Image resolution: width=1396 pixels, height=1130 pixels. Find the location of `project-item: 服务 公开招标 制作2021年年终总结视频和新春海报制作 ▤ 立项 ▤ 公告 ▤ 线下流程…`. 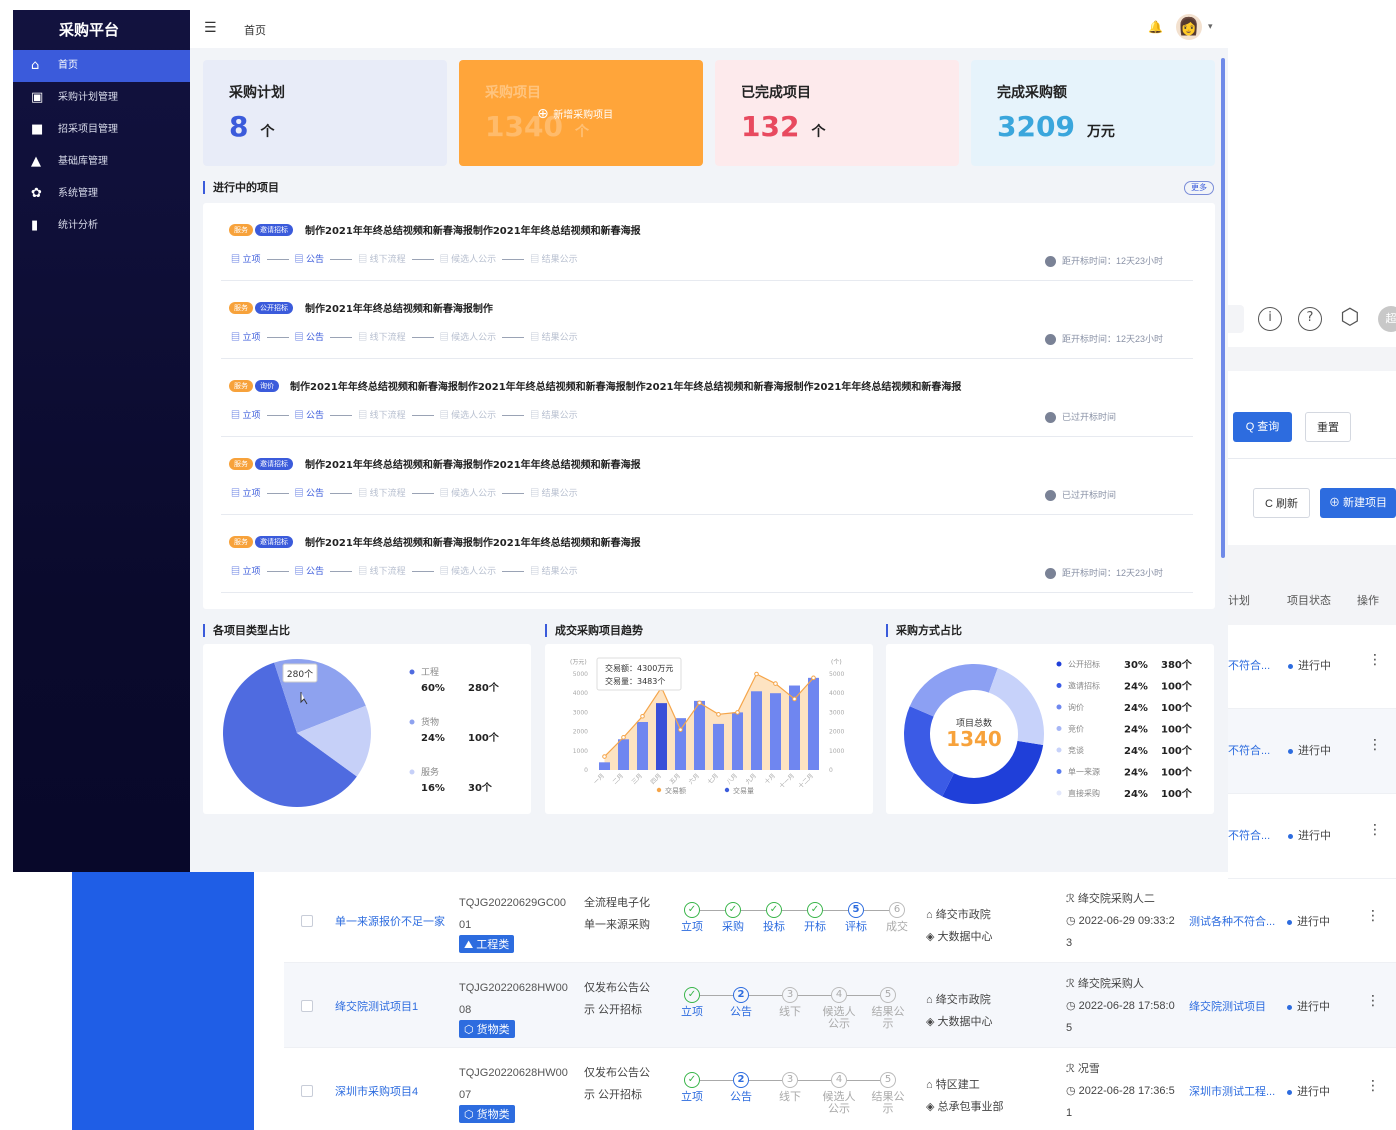

project-item: 服务 公开招标 制作2021年年终总结视频和新春海报制作 ▤ 立项 ▤ 公告 ▤ 线下流程… is located at coordinates (708, 320).